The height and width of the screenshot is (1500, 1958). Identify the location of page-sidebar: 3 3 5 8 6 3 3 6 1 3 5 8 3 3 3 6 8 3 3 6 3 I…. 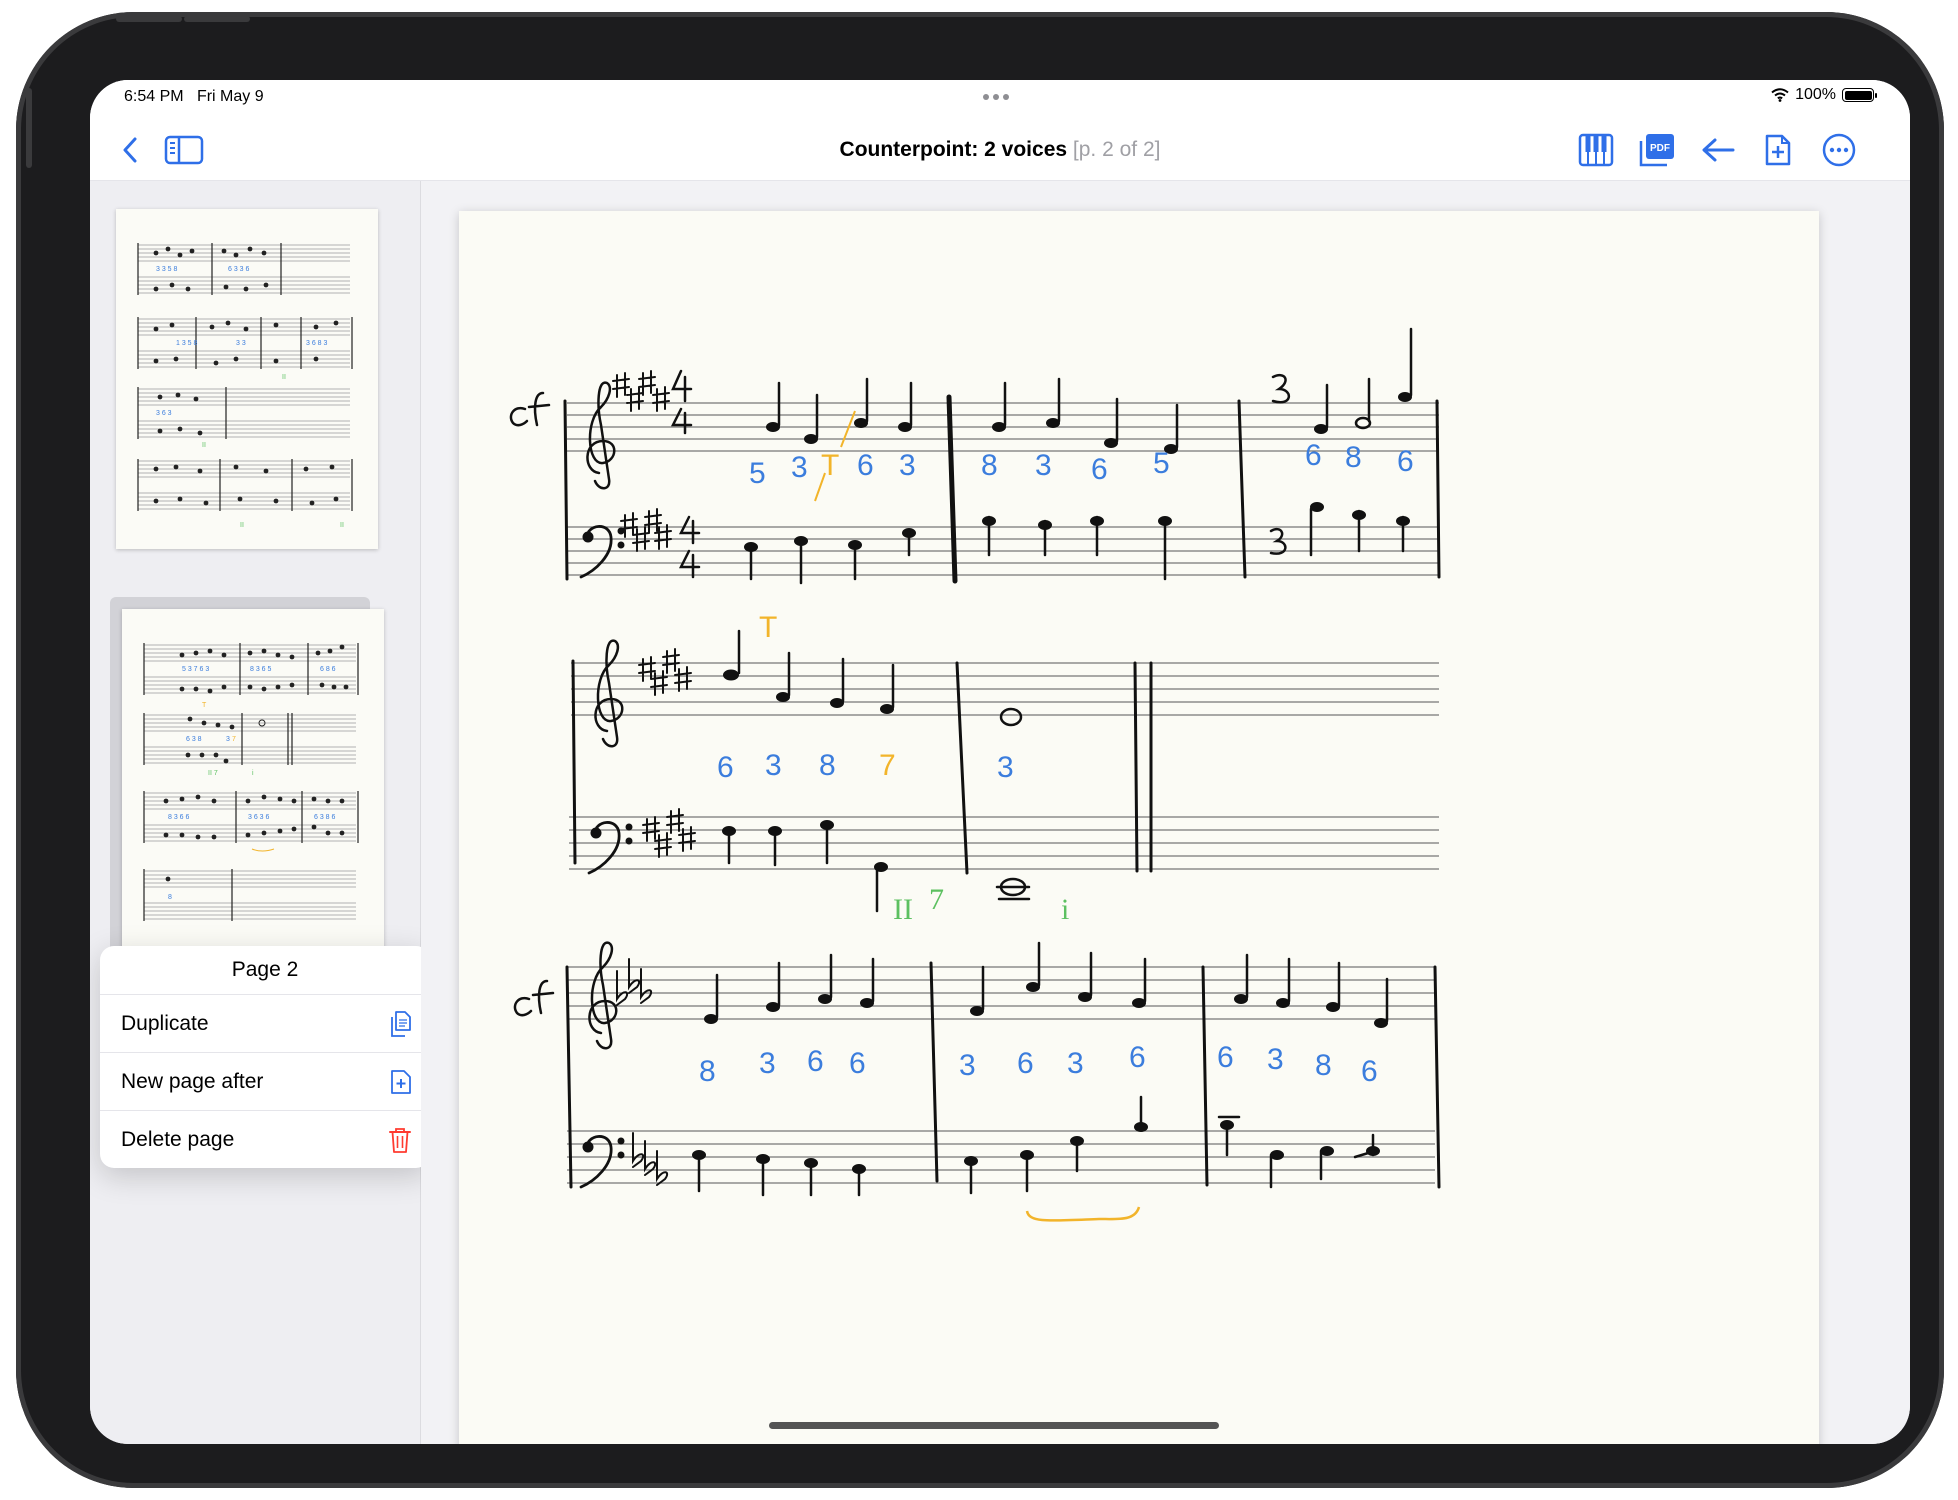
(260, 812).